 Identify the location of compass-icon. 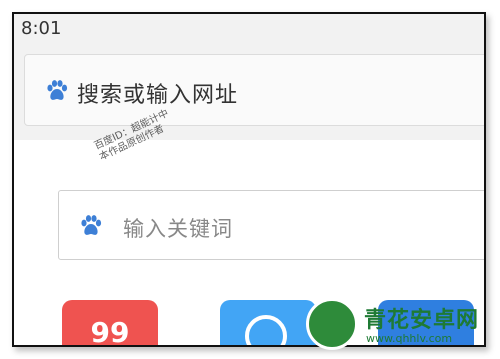
(266, 330).